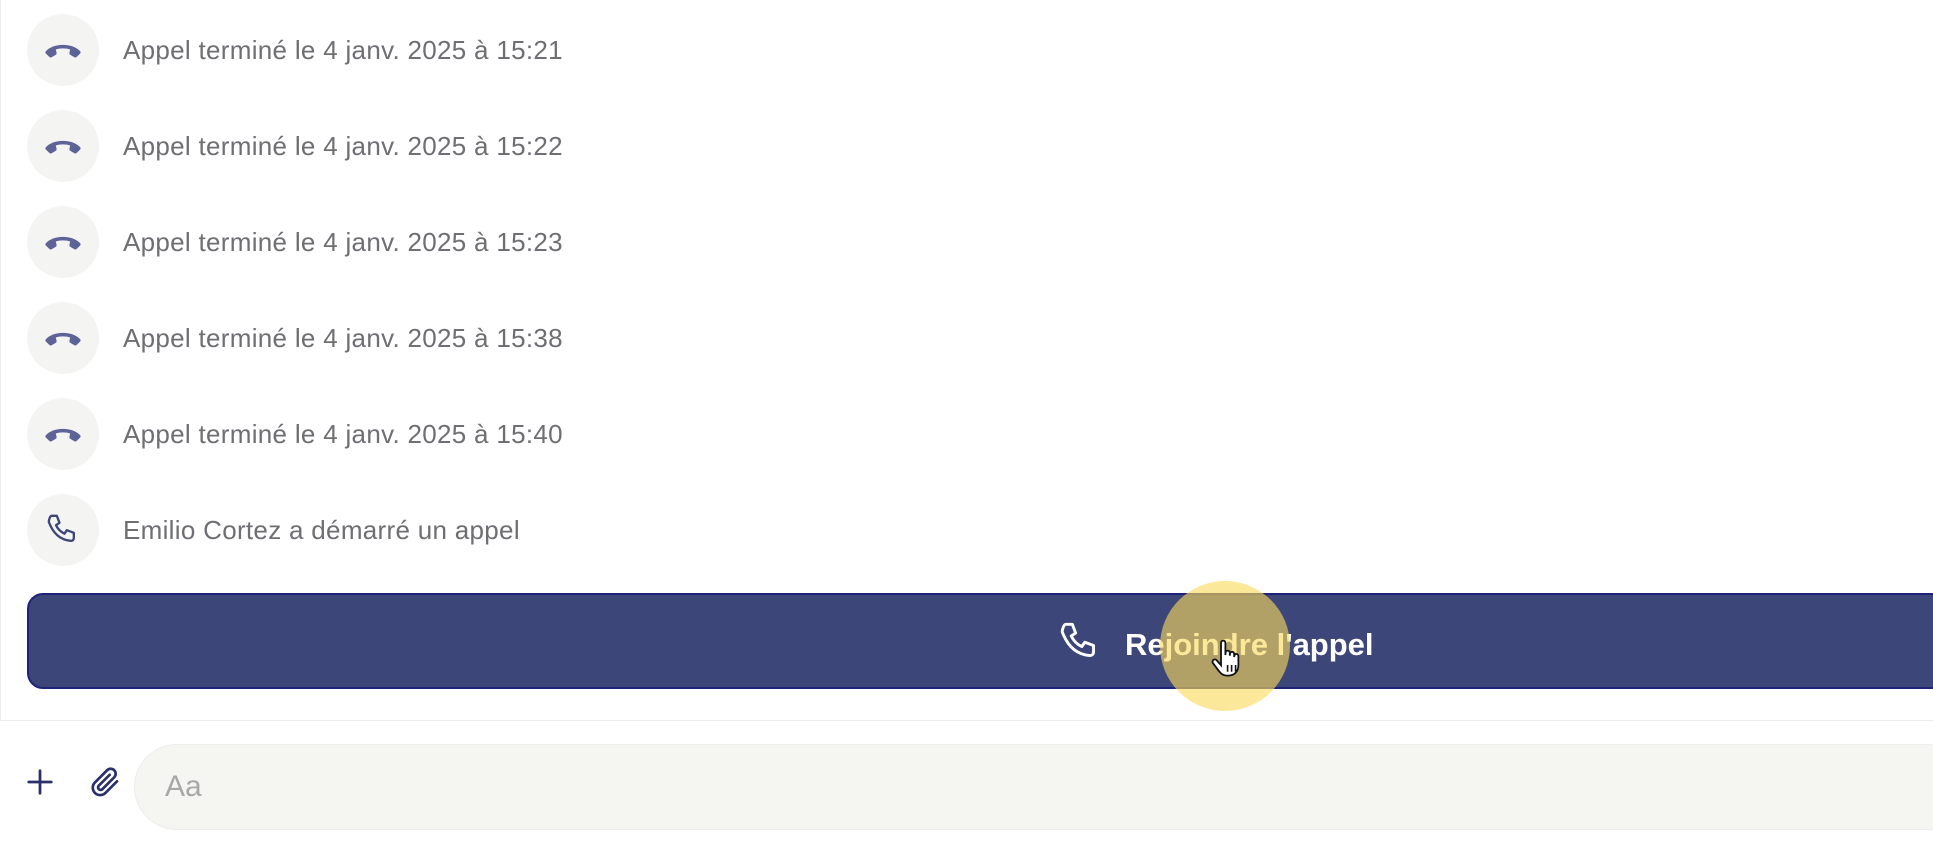 The height and width of the screenshot is (852, 1933). I want to click on call-event-text: Appel terminé le 4 janv. 2025 à 15:22, so click(343, 145).